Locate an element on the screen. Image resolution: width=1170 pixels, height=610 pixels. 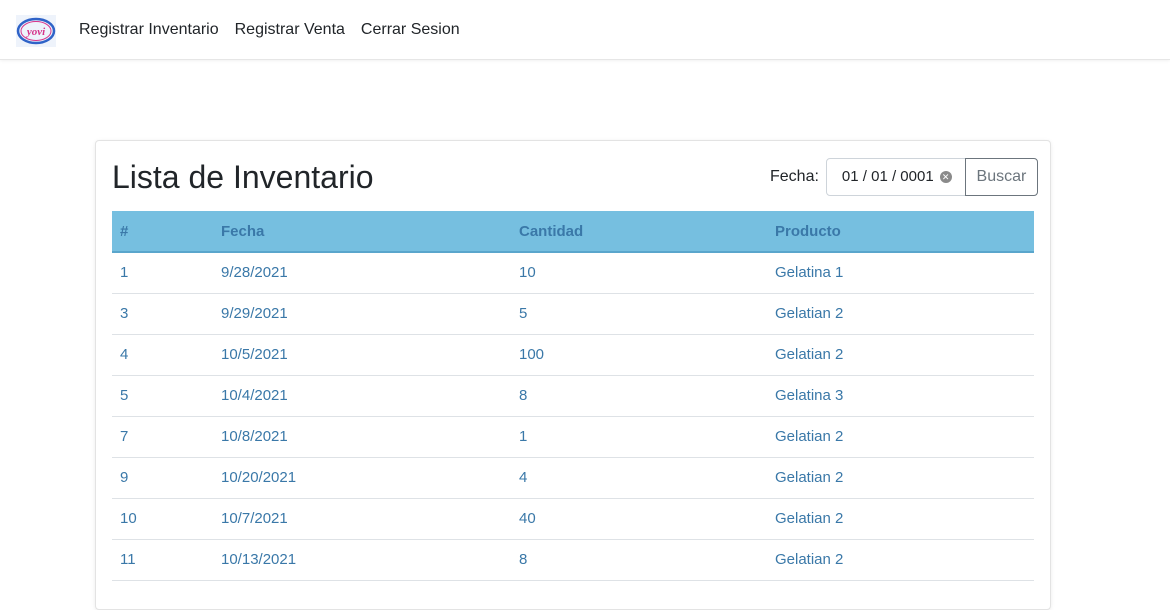
nav-cerrar-sesion: Cerrar Sesion is located at coordinates (410, 30).